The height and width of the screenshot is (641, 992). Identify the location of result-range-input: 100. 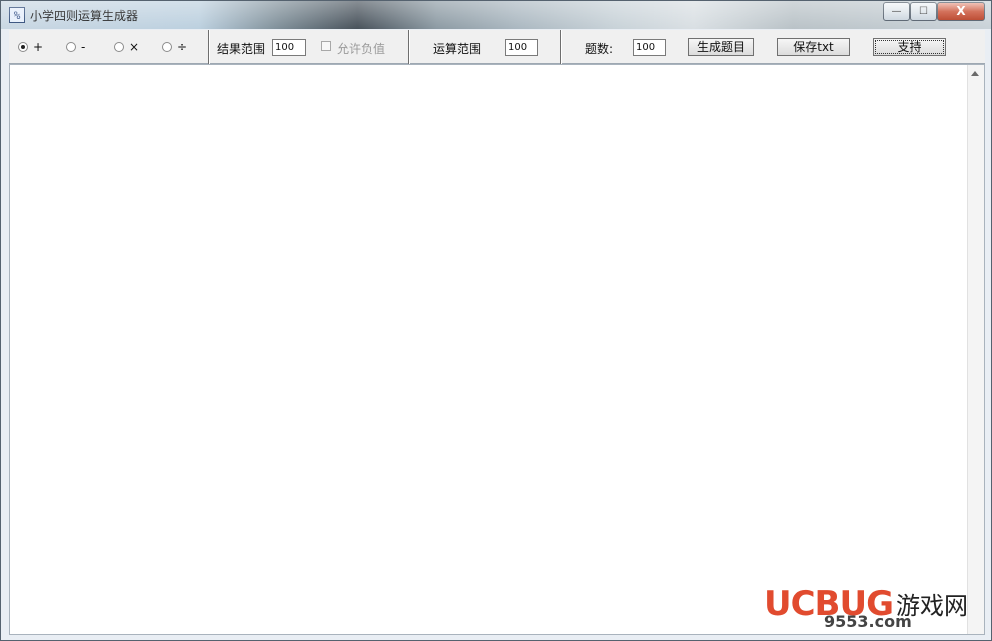
(289, 47).